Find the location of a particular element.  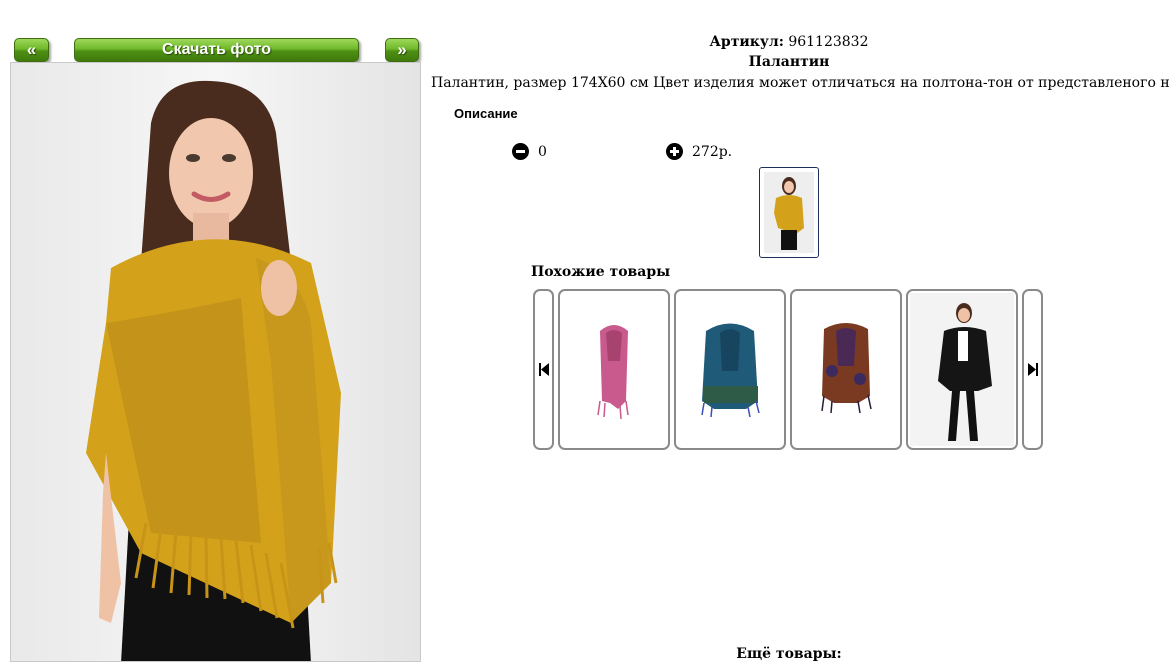

similar-products-heading: Похожие товары is located at coordinates (601, 272).